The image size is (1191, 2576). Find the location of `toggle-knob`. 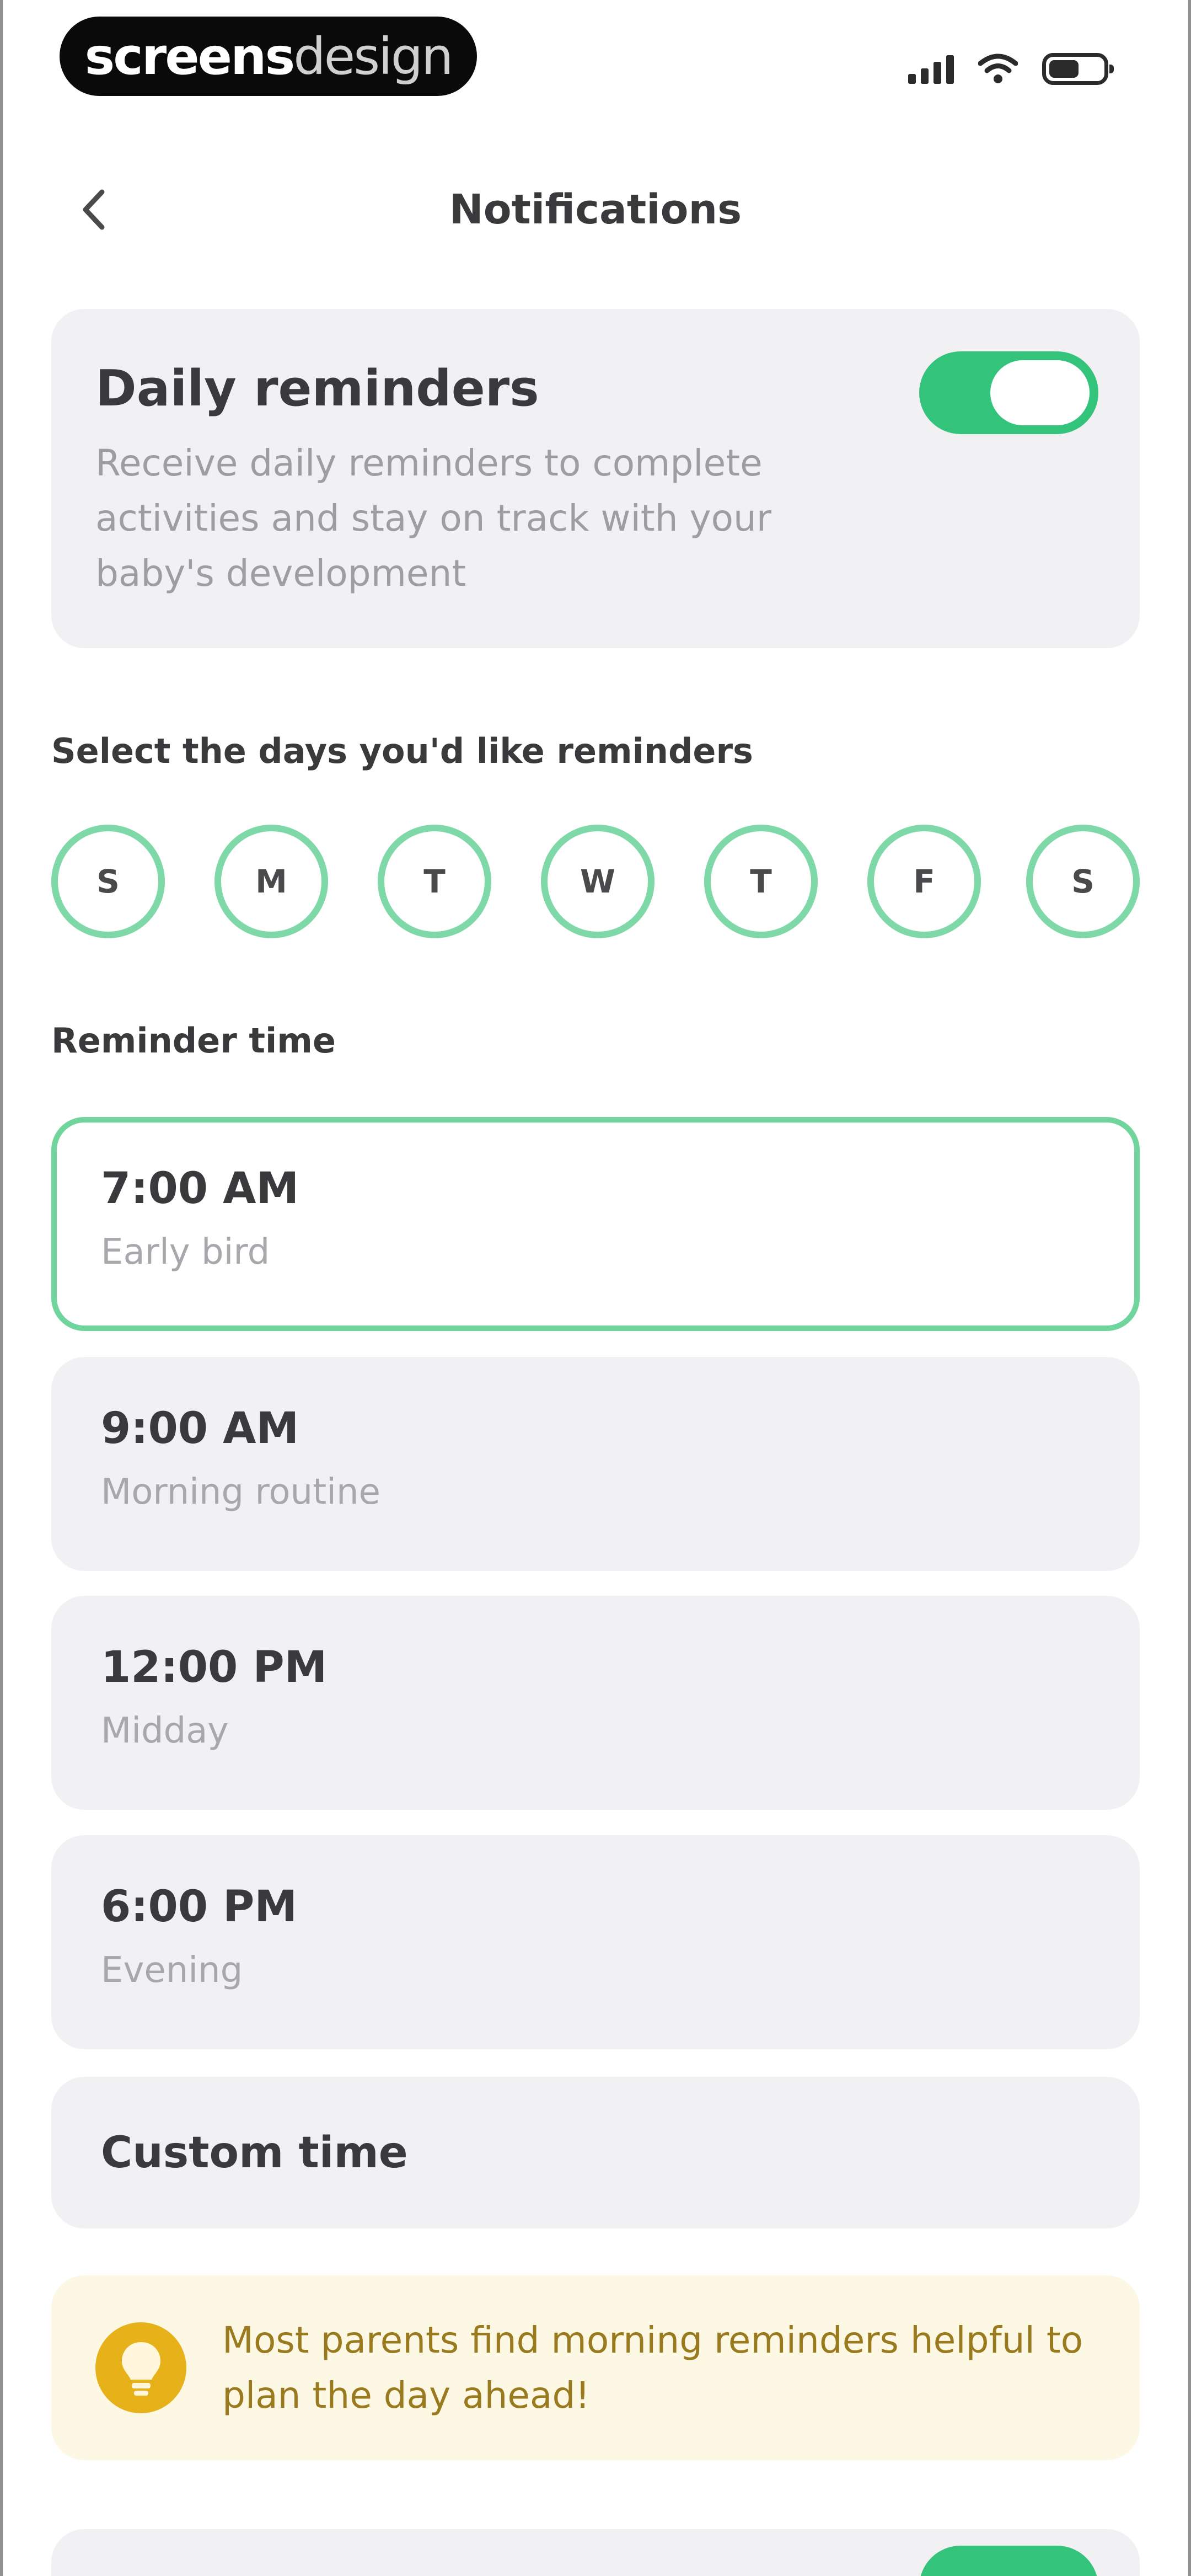

toggle-knob is located at coordinates (1040, 392).